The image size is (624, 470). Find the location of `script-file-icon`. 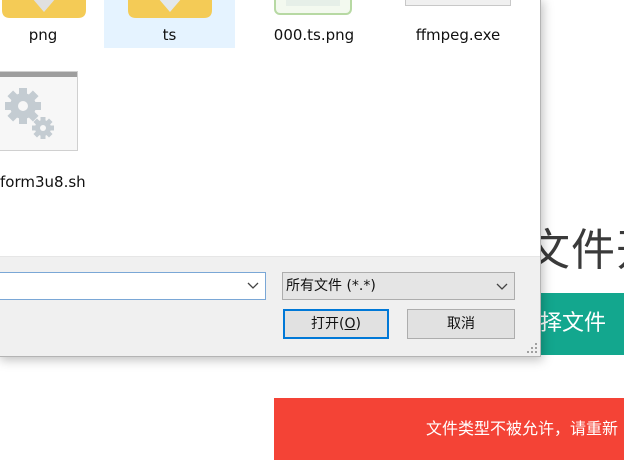

script-file-icon is located at coordinates (39, 111).